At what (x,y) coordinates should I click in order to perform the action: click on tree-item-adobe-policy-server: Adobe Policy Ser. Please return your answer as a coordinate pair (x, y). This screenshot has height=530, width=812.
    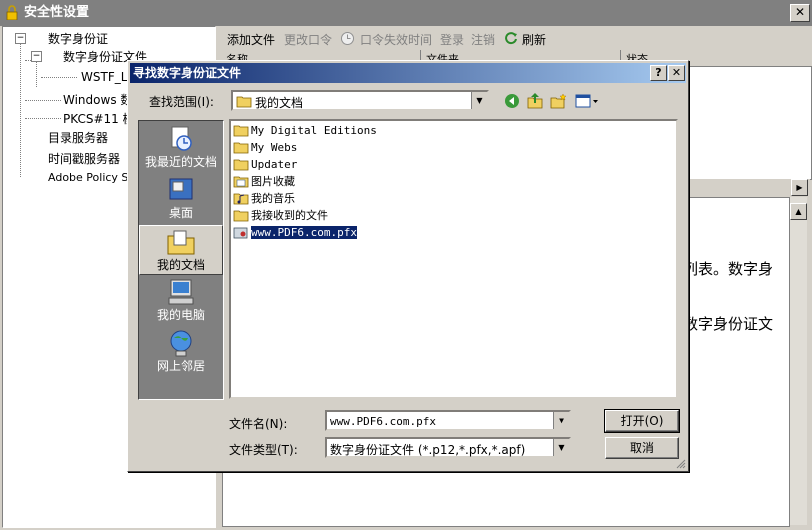
    Looking at the image, I should click on (94, 177).